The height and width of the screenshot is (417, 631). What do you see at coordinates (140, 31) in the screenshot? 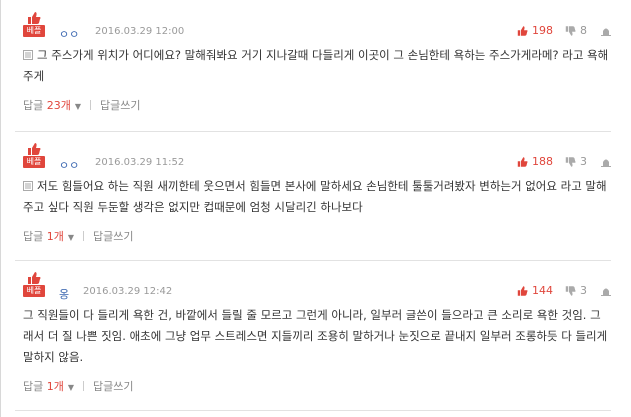
I see `comment-date: 2016.03.29 12:00` at bounding box center [140, 31].